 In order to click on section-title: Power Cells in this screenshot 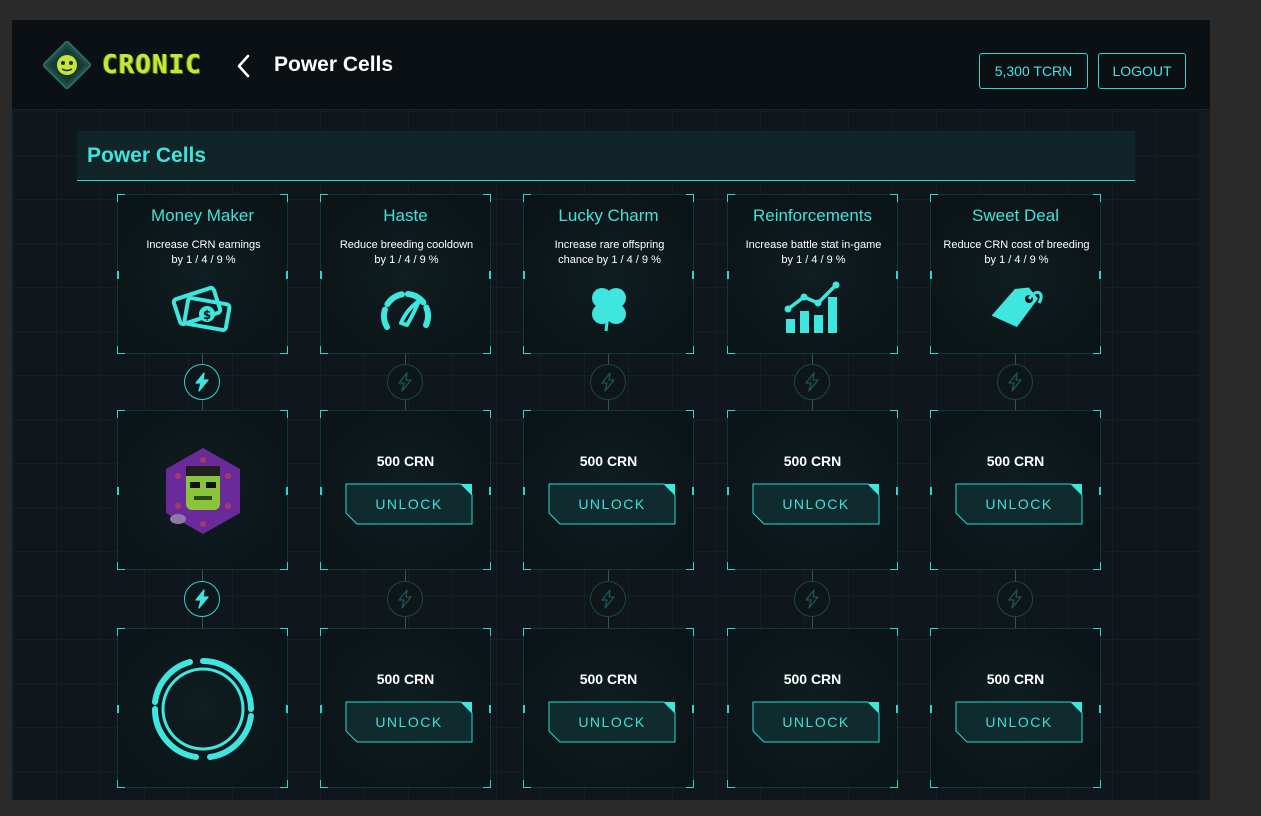, I will do `click(147, 155)`.